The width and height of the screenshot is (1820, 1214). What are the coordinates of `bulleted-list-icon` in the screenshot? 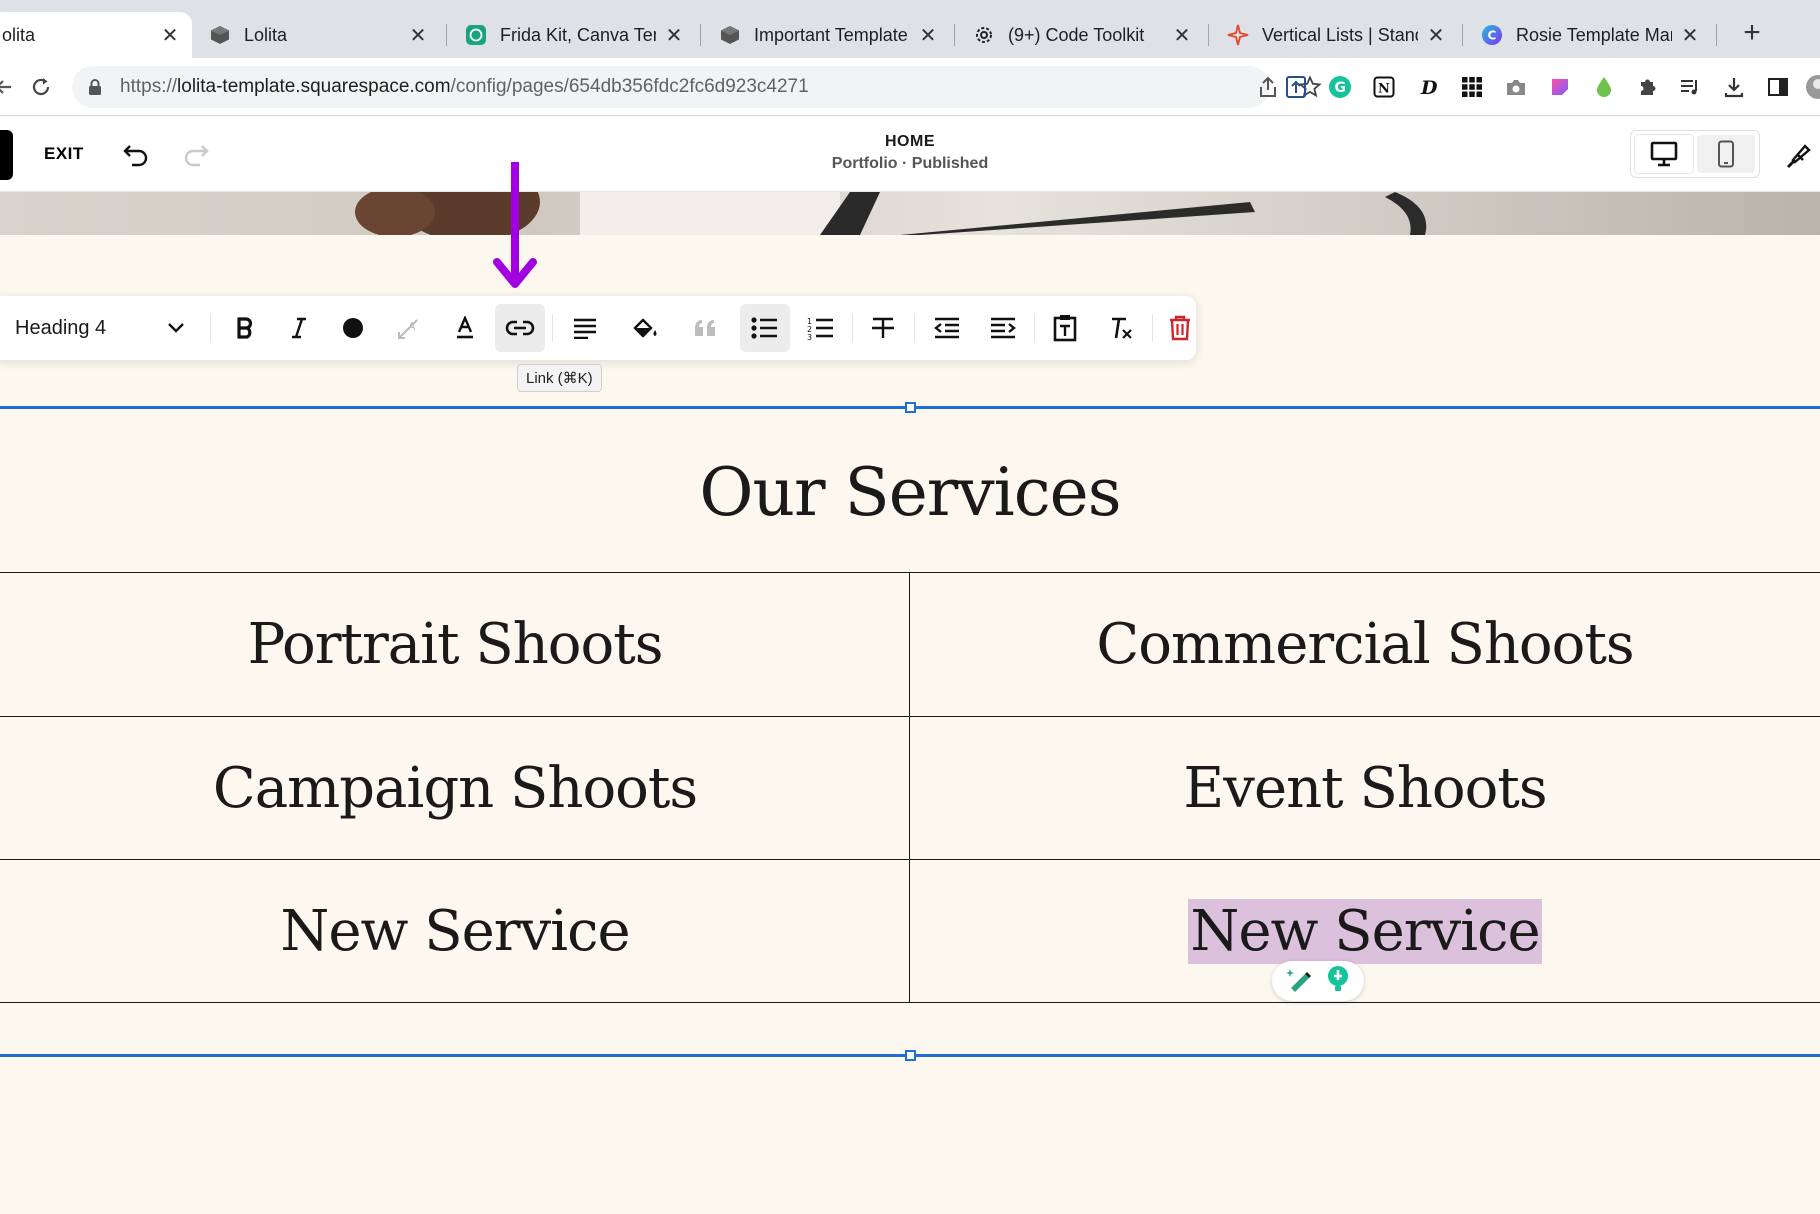 It's located at (765, 328).